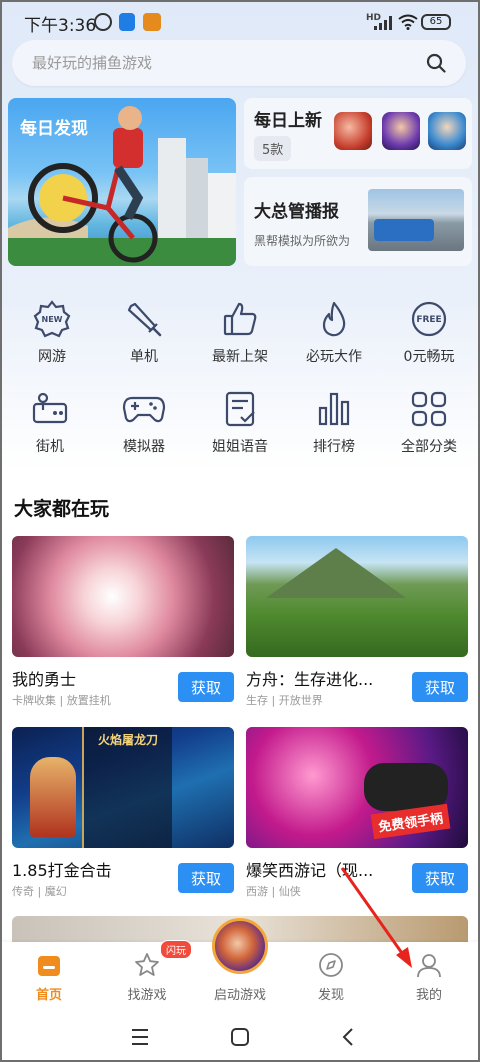 Image resolution: width=480 pixels, height=1062 pixels. I want to click on category-label: 最新上架, so click(240, 357).